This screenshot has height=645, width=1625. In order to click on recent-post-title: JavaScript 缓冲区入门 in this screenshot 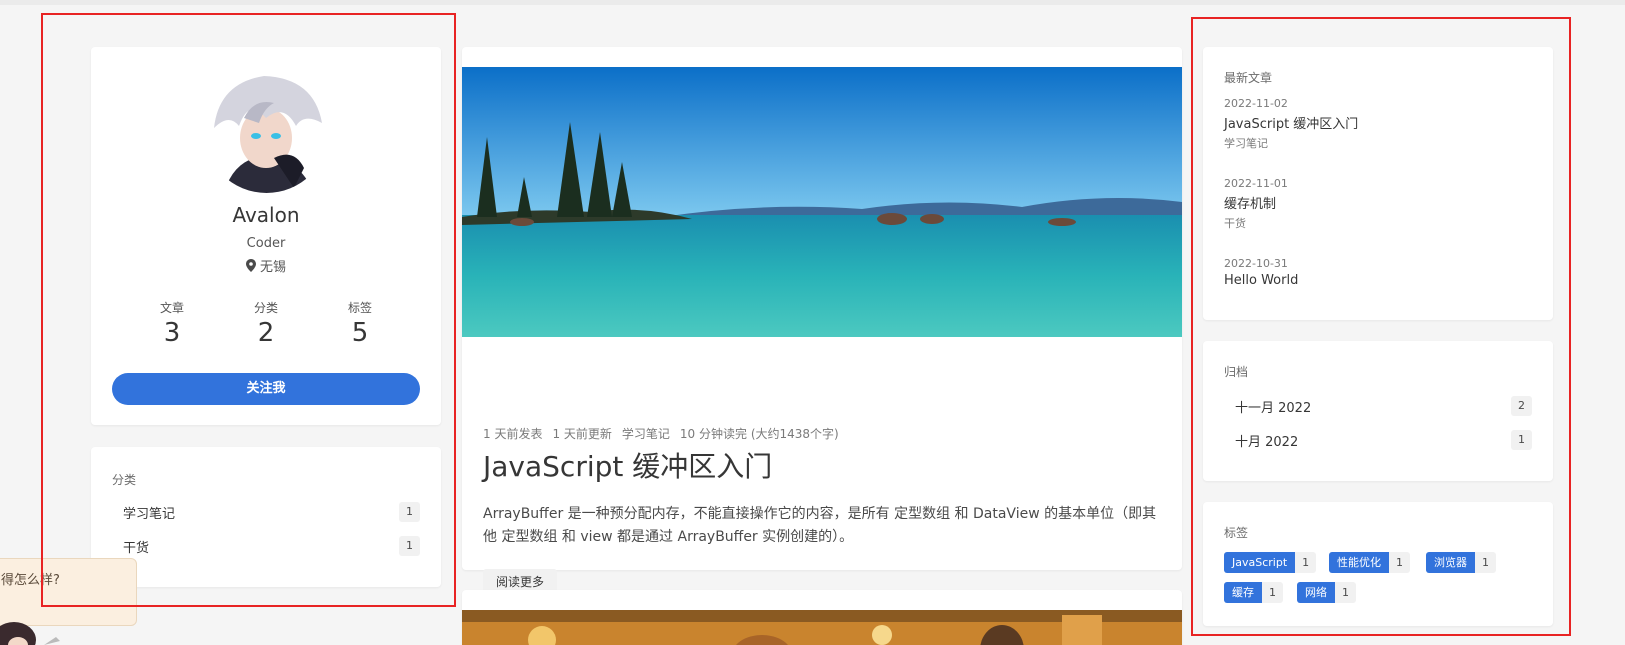, I will do `click(1374, 122)`.